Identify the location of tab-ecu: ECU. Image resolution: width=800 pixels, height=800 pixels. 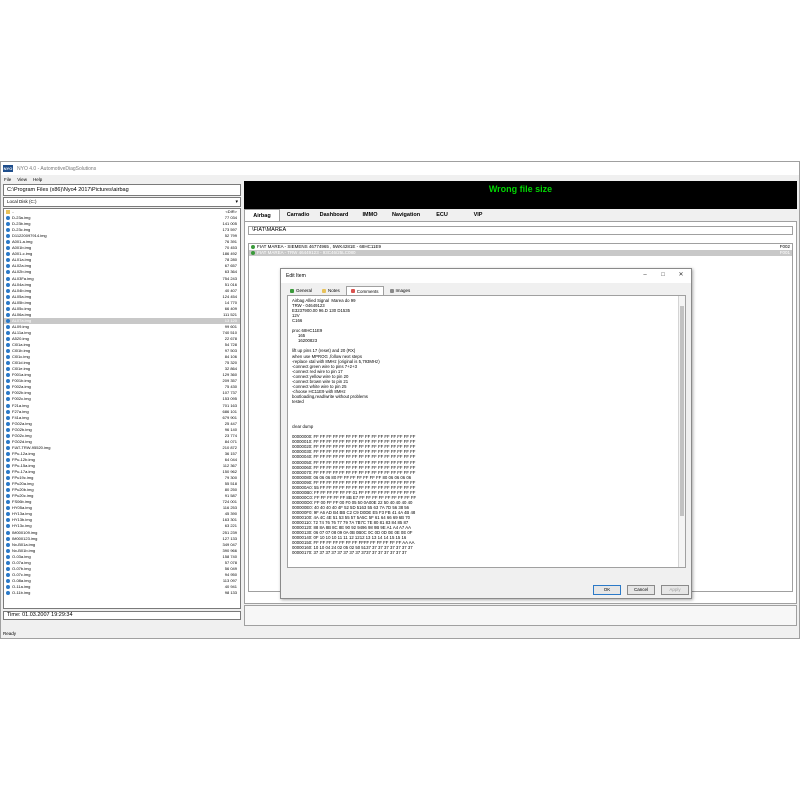
(442, 215).